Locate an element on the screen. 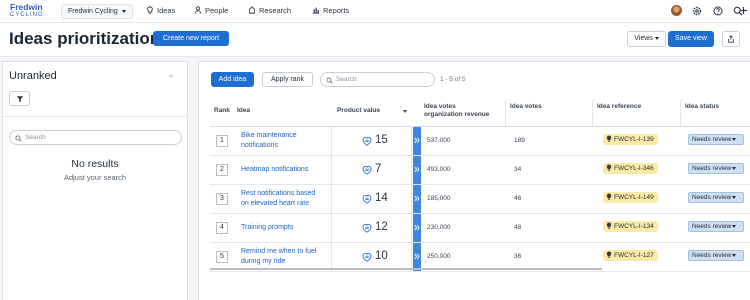  idea-reference-badge: FWCYL-I-134 is located at coordinates (630, 226).